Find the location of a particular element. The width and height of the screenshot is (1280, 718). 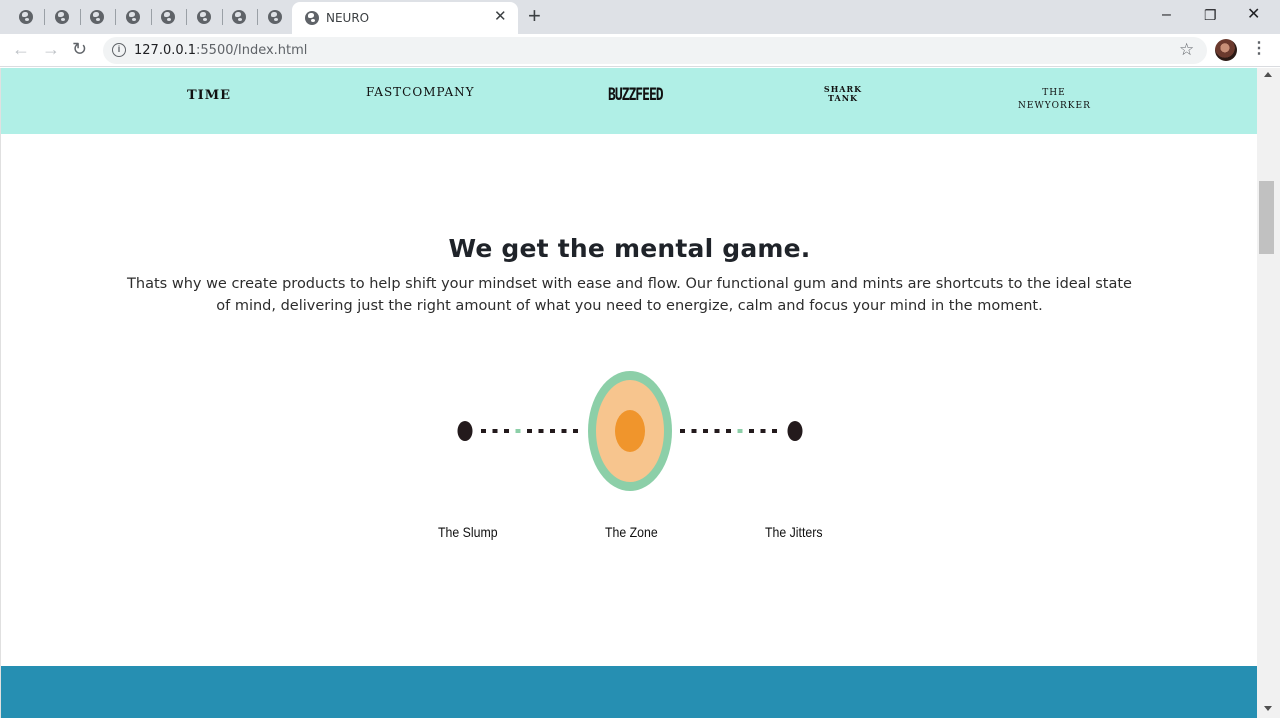

slump-dot is located at coordinates (465, 431).